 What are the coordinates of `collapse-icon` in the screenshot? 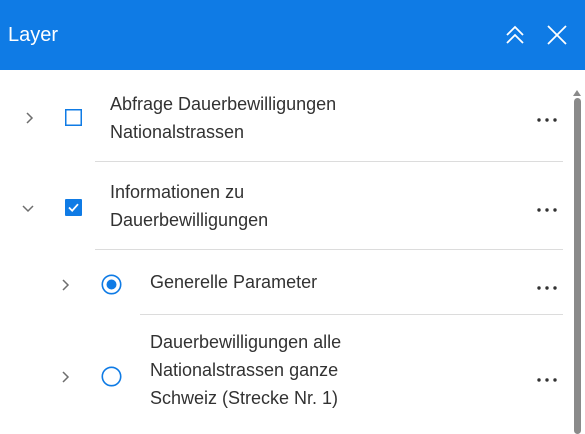 It's located at (515, 35).